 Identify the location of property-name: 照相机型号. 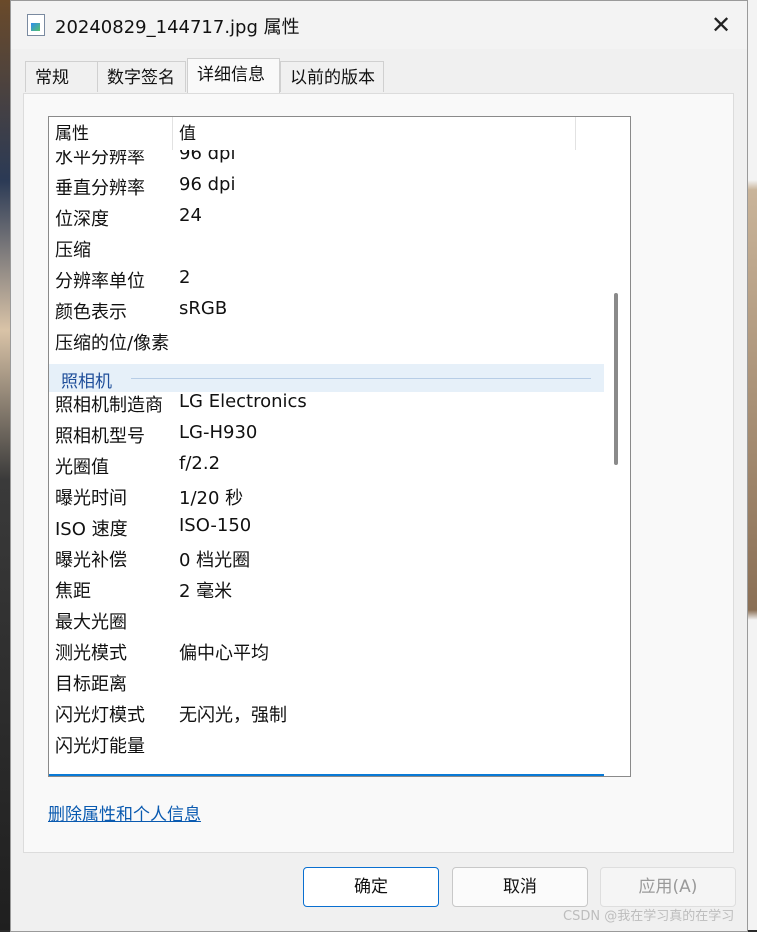
(100, 436).